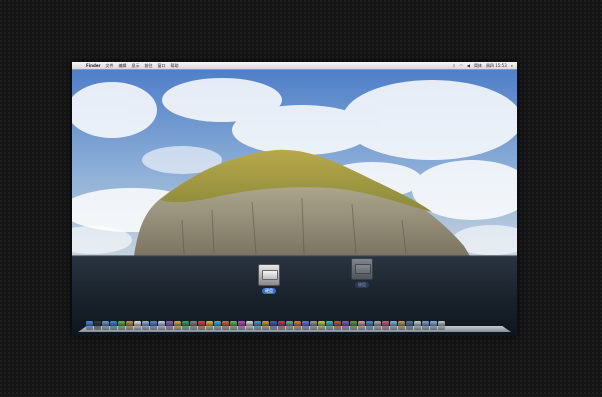 The height and width of the screenshot is (397, 602). Describe the element at coordinates (105, 325) in the screenshot. I see `dock-mail-icon` at that location.